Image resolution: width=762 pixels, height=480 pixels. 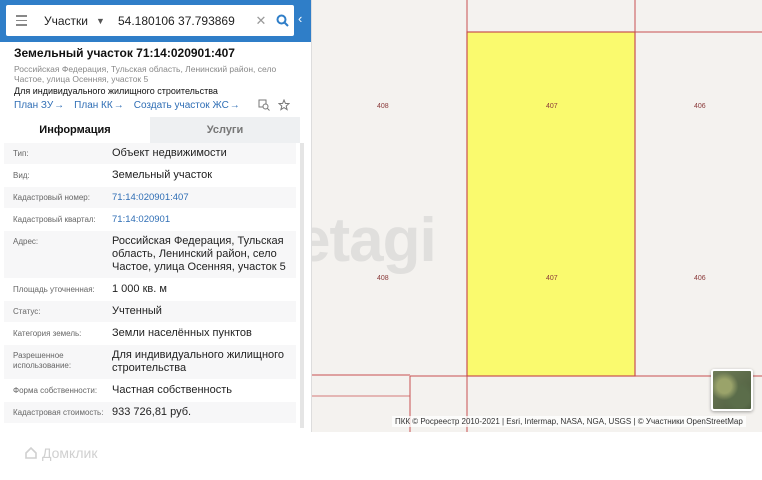 I want to click on row-value: Земельный участок, so click(x=162, y=175).